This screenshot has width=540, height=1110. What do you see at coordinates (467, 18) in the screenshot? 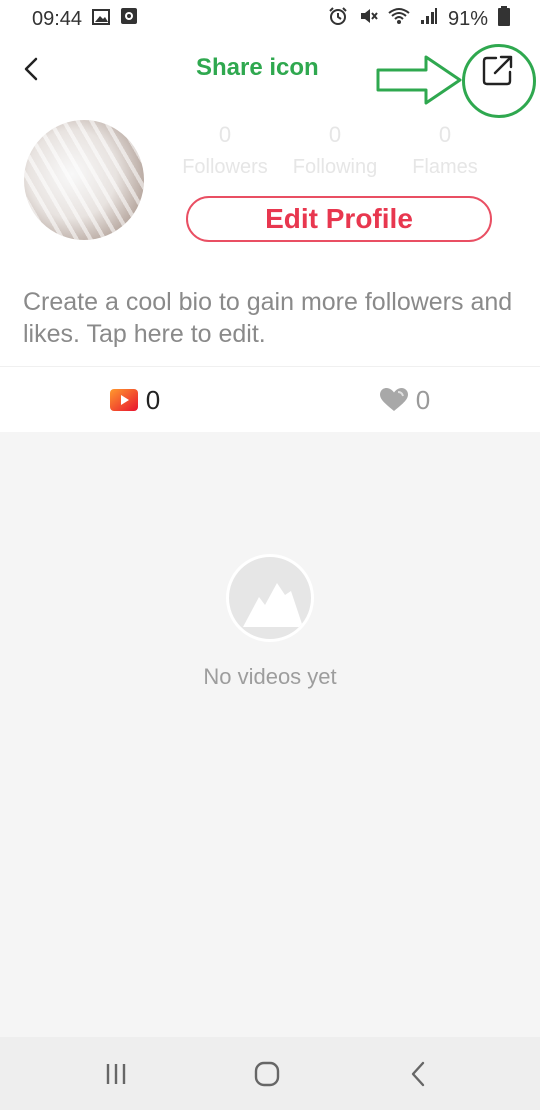
I see `battery-percent: 91%` at bounding box center [467, 18].